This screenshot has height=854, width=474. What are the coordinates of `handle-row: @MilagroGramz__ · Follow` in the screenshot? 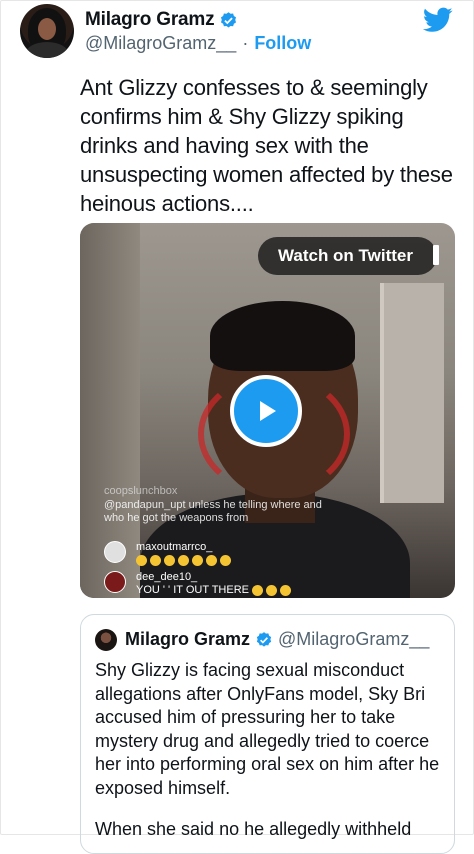 It's located at (198, 43).